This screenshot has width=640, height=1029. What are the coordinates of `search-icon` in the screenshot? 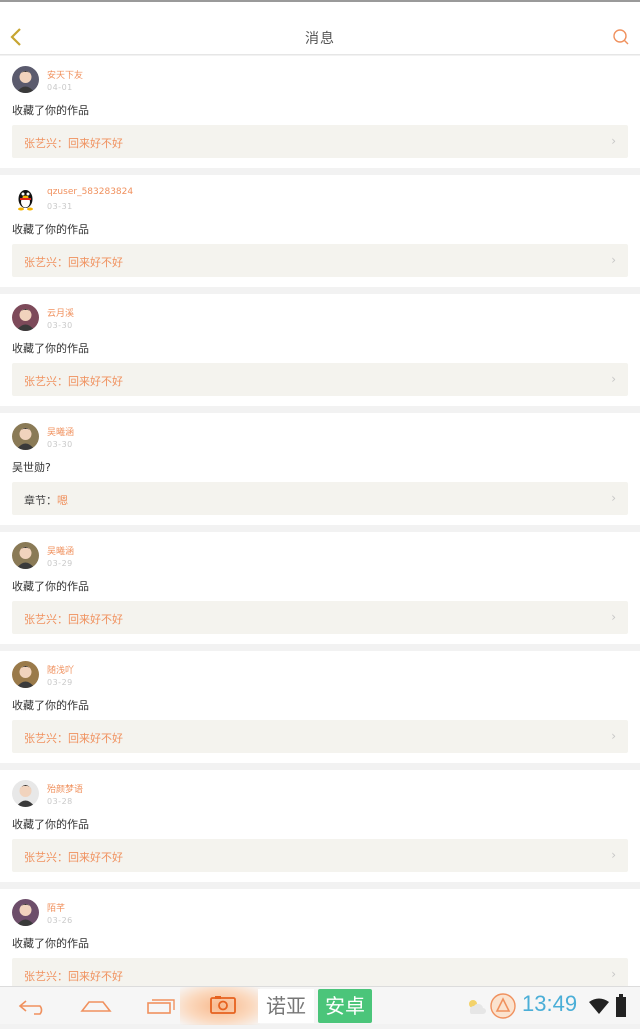 It's located at (621, 37).